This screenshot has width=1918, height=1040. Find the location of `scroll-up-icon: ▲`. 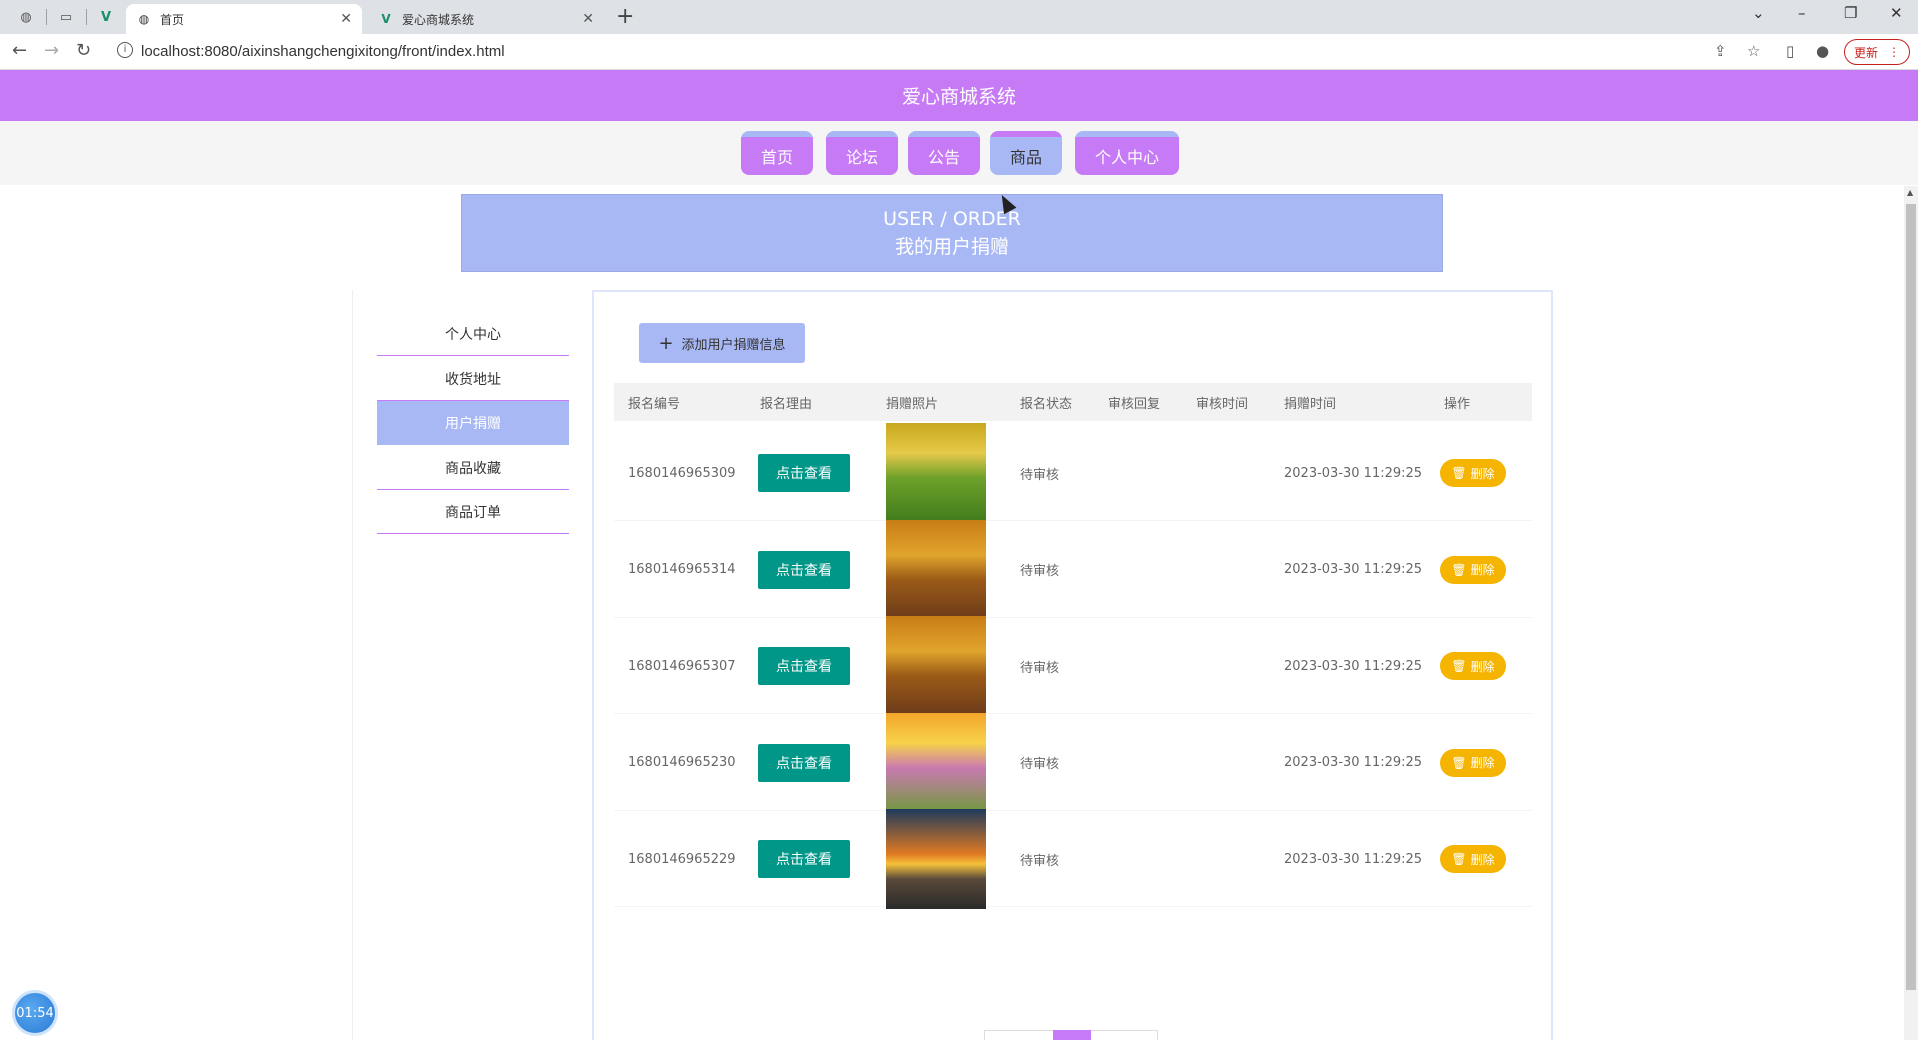

scroll-up-icon: ▲ is located at coordinates (1910, 192).